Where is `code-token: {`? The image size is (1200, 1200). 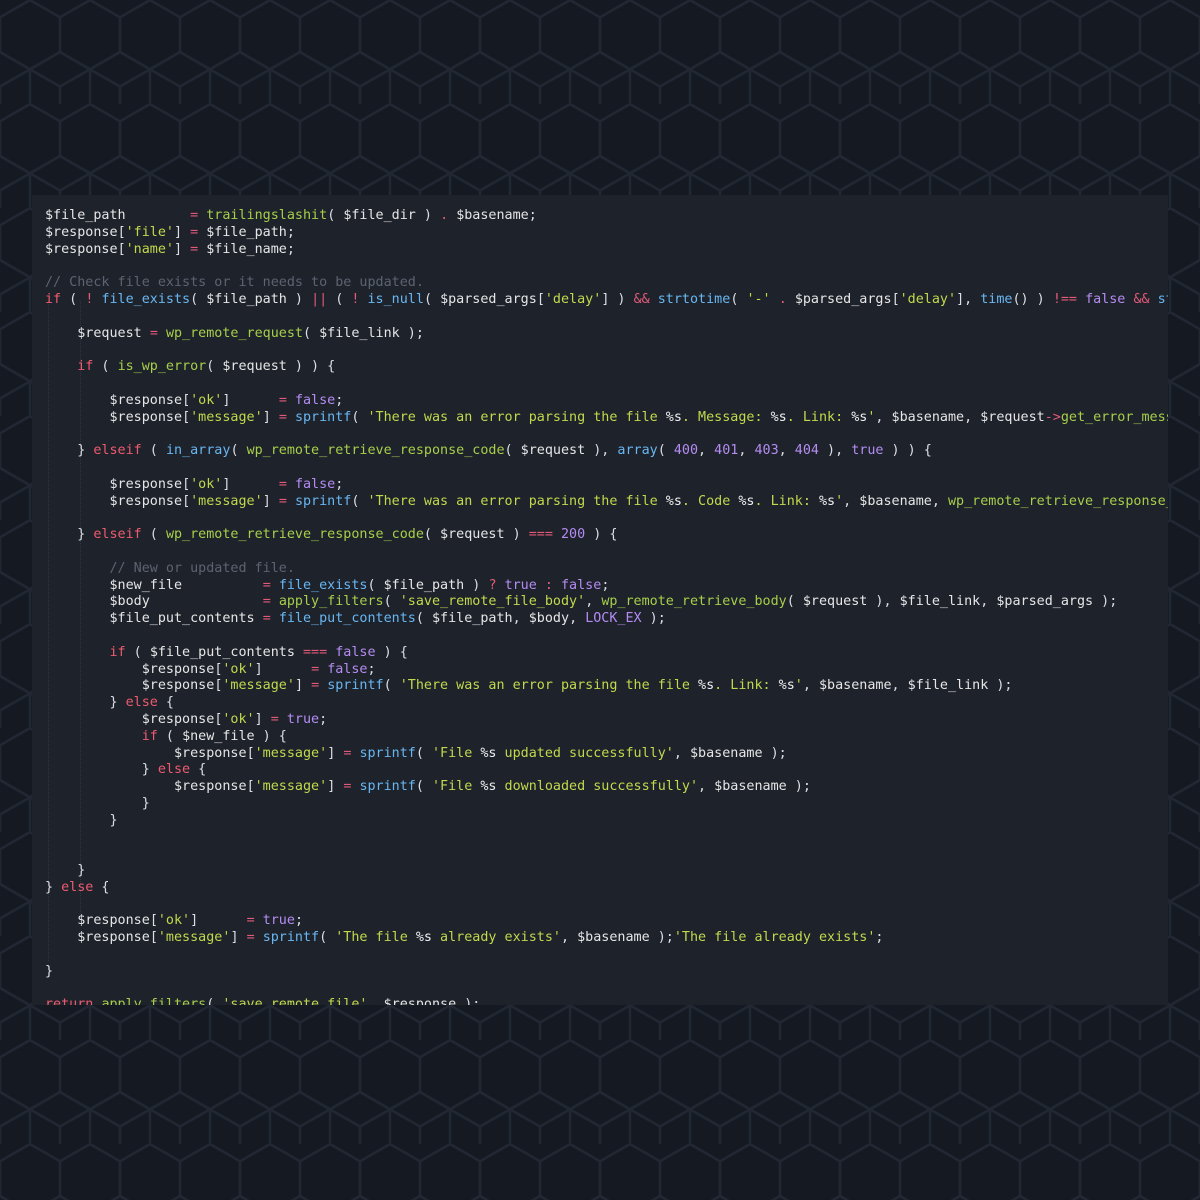
code-token: { is located at coordinates (165, 703).